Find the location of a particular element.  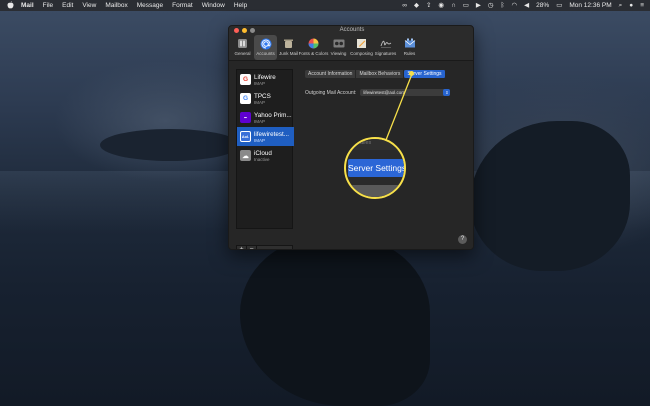

menu-help: Help is located at coordinates (240, 5).